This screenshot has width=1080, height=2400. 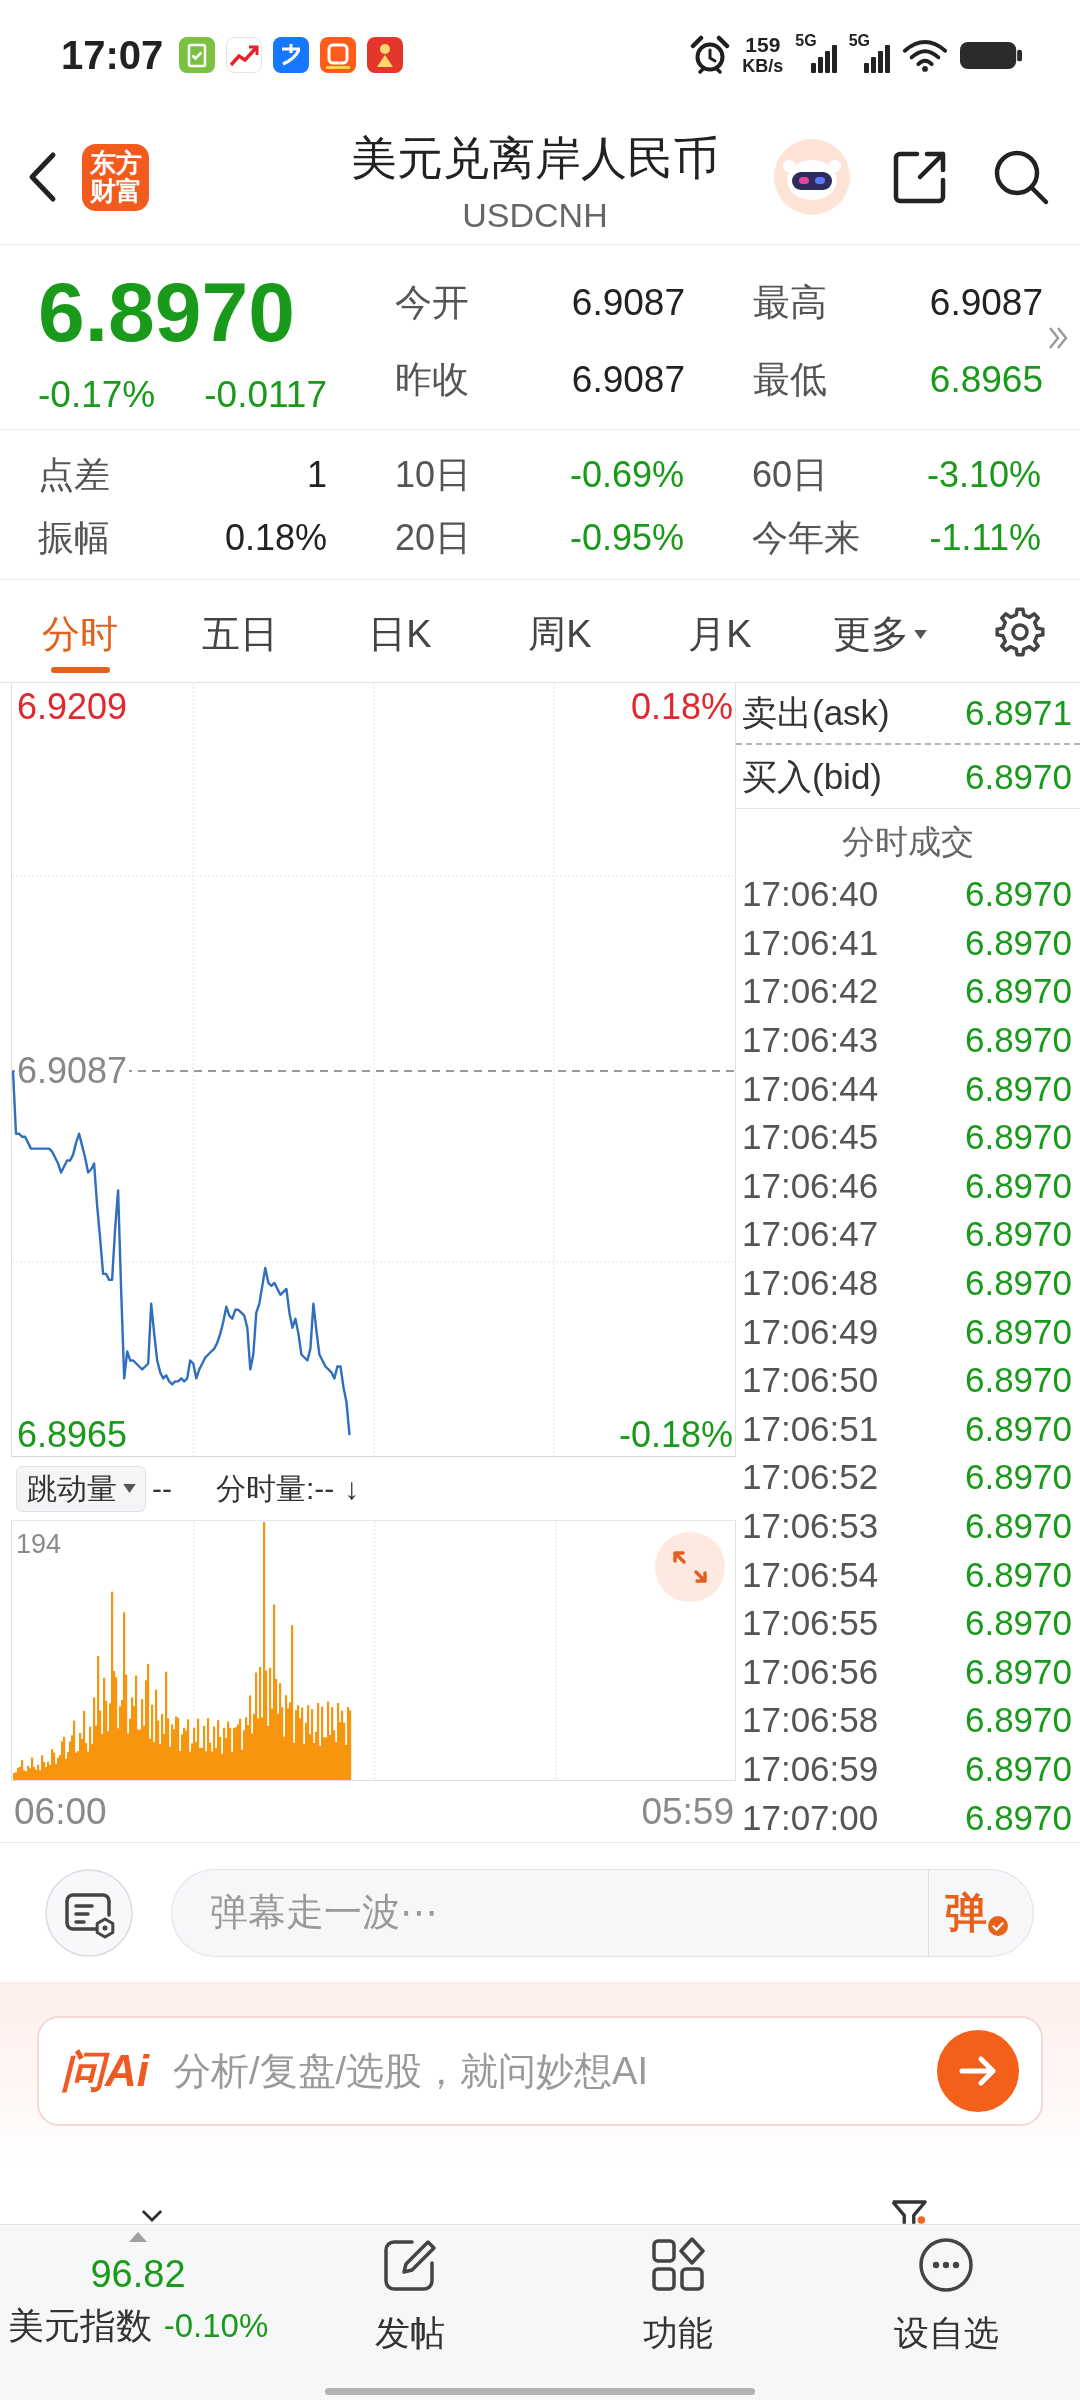 What do you see at coordinates (216, 2326) in the screenshot?
I see `index-change: -0.10%` at bounding box center [216, 2326].